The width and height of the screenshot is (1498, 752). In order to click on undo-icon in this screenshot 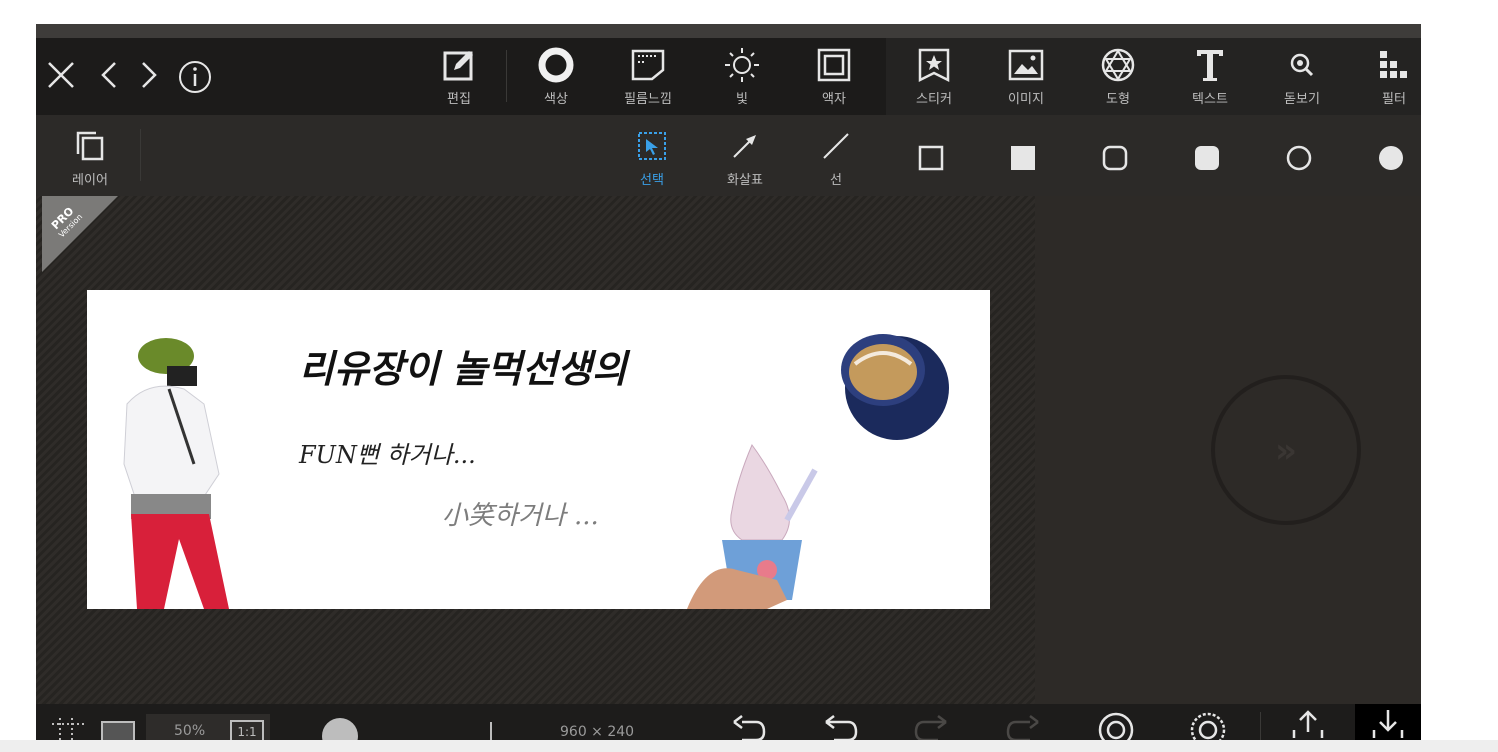, I will do `click(840, 726)`.